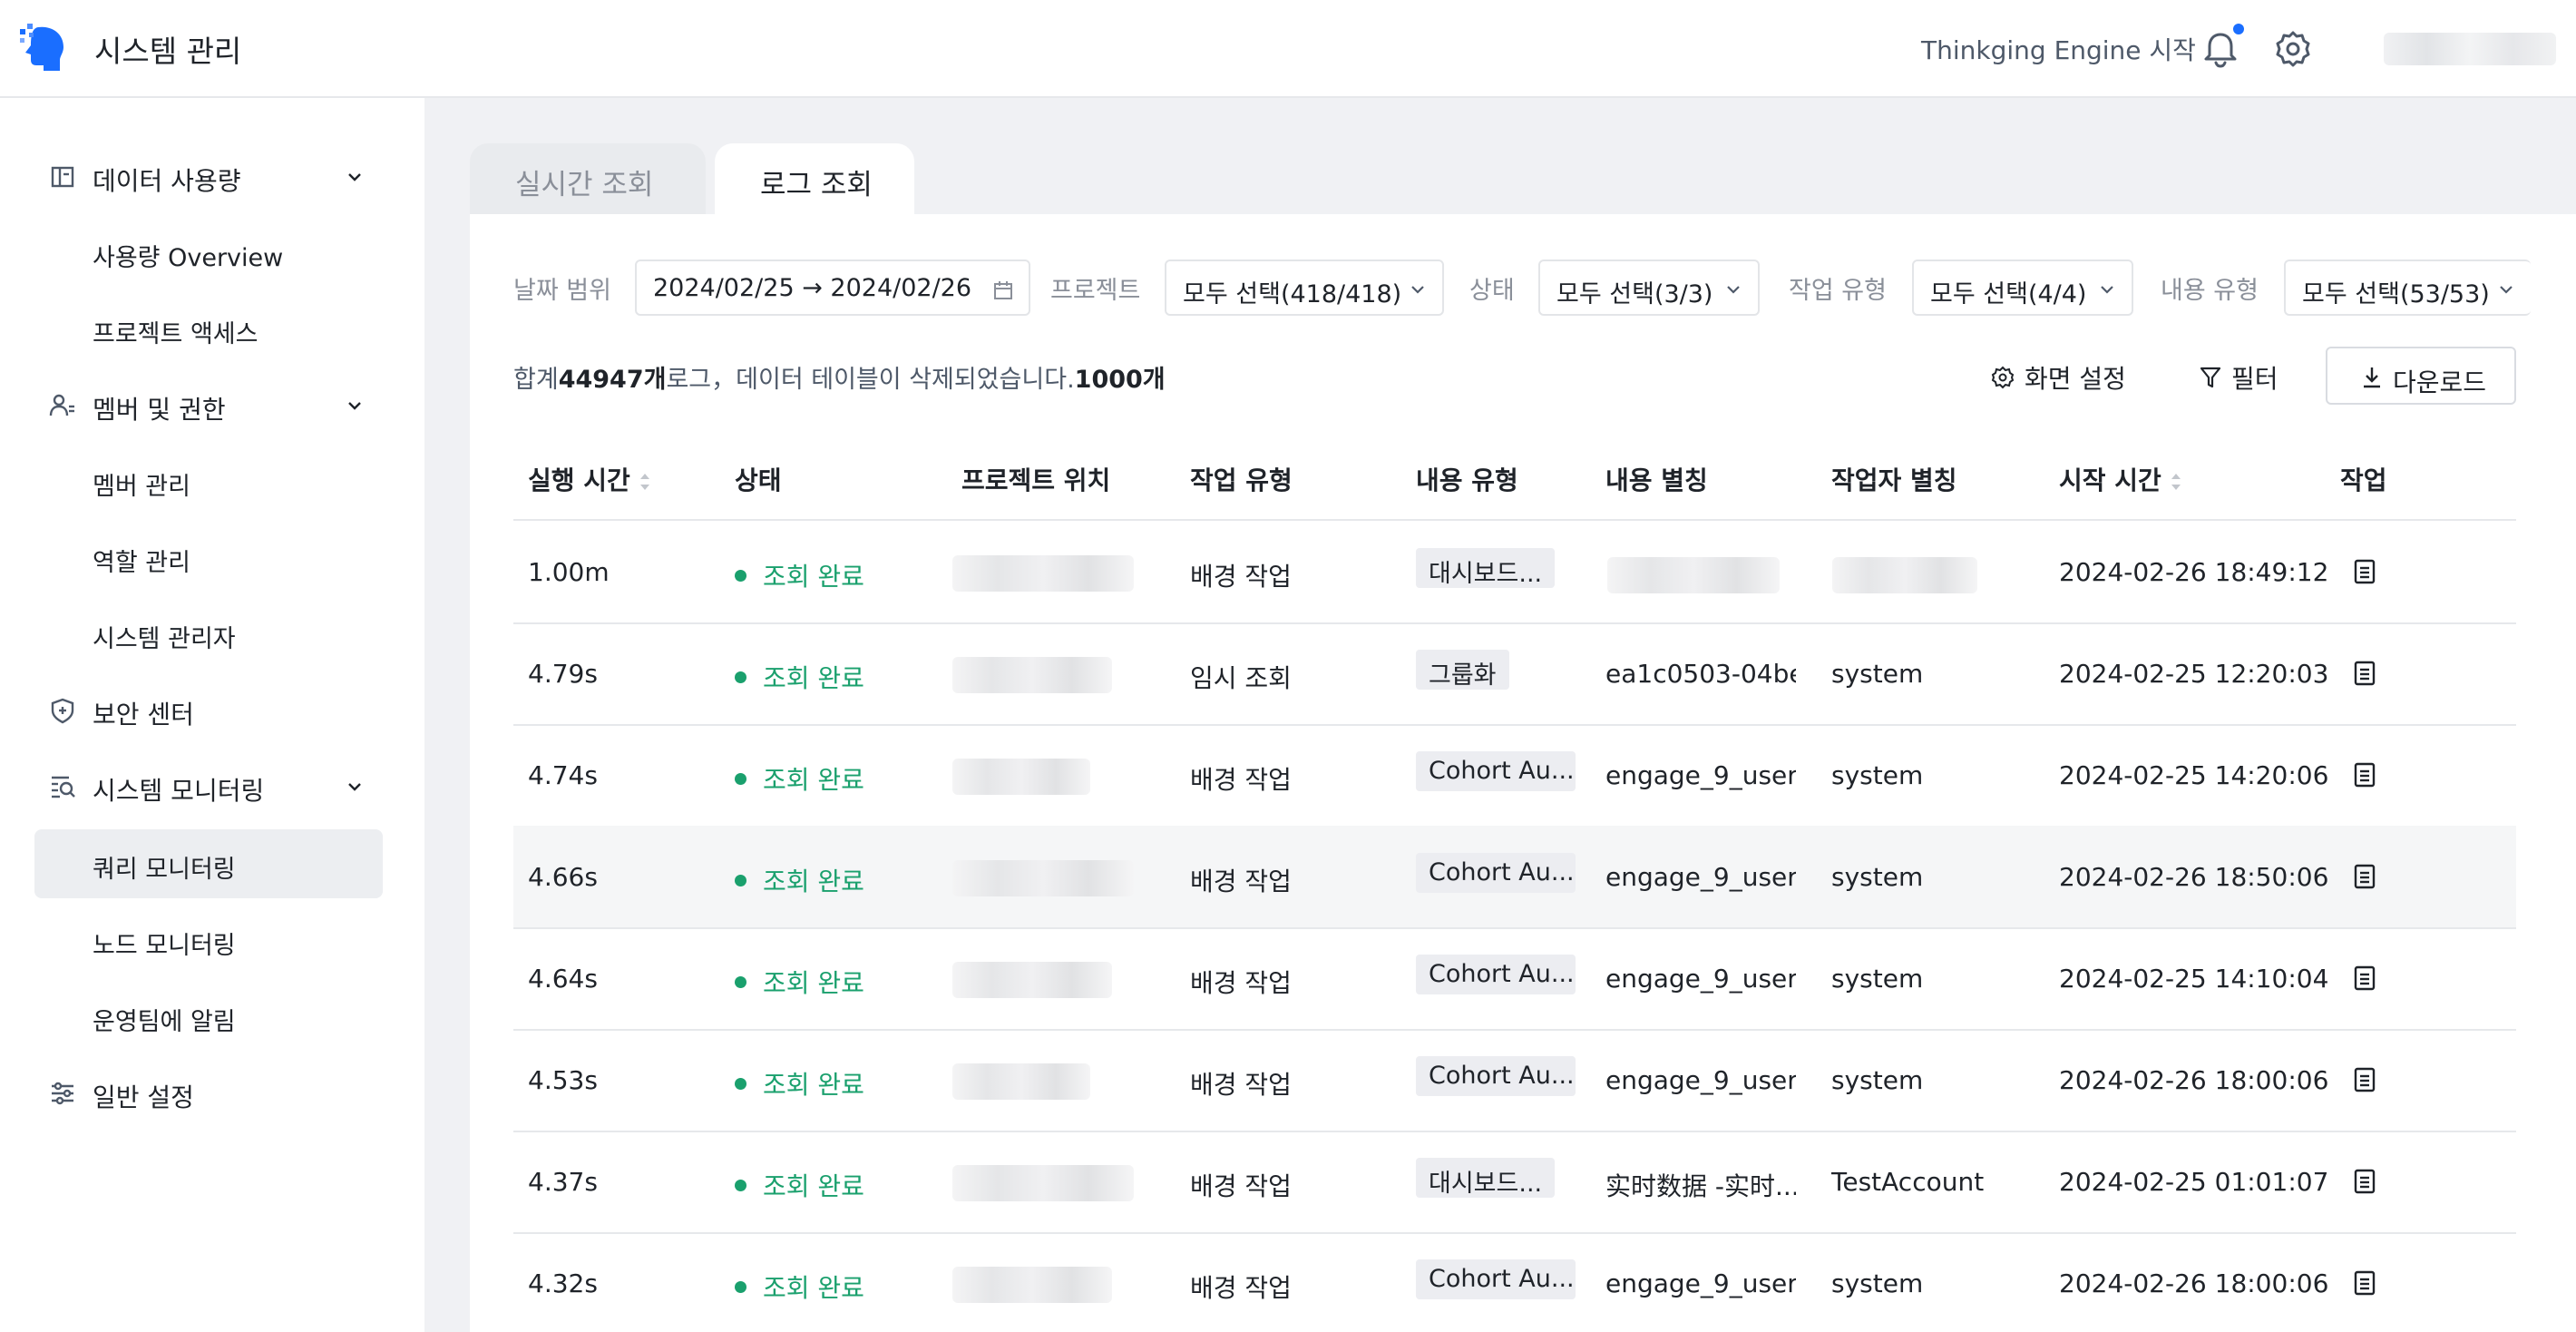 This screenshot has width=2576, height=1332. Describe the element at coordinates (208, 785) in the screenshot. I see `sidebar-item-system-monitoring: 시스템 모니터링` at that location.